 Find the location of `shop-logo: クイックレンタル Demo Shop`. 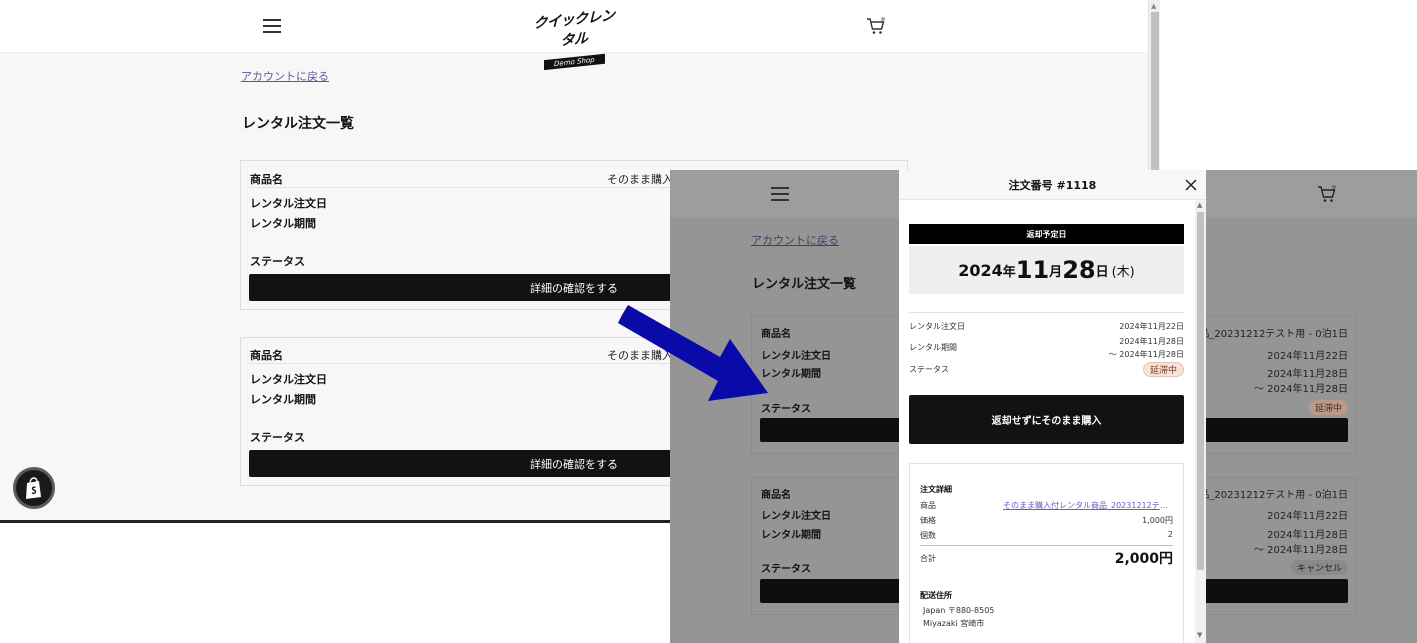

shop-logo: クイックレンタル Demo Shop is located at coordinates (574, 39).